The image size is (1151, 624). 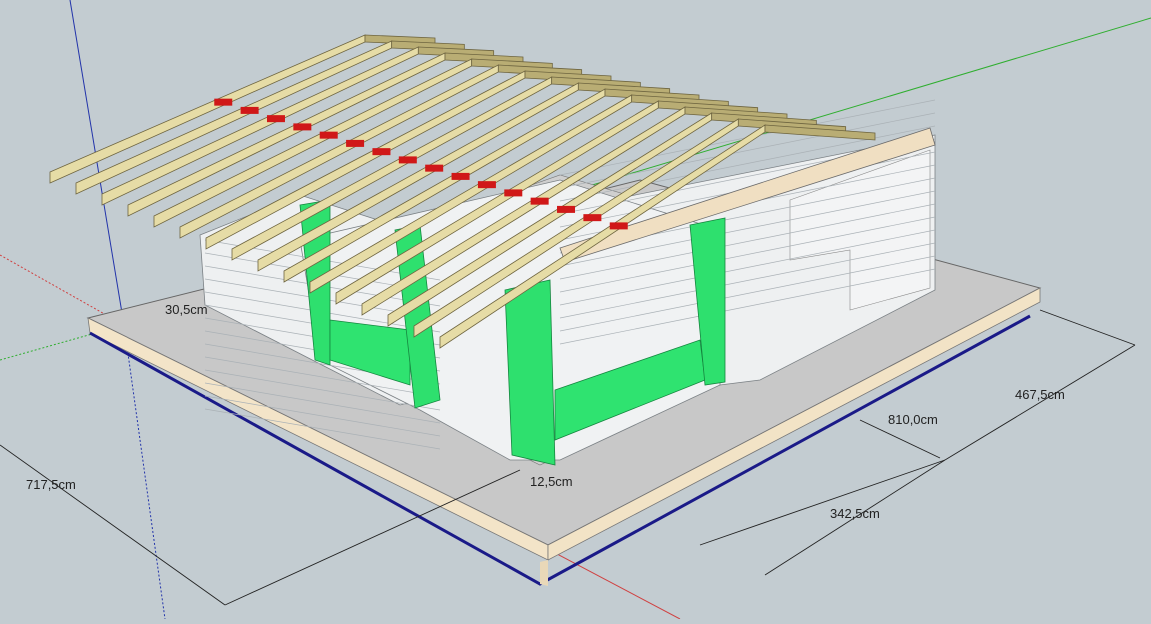 I want to click on dimension-label-length: 810,0cm, so click(x=913, y=419).